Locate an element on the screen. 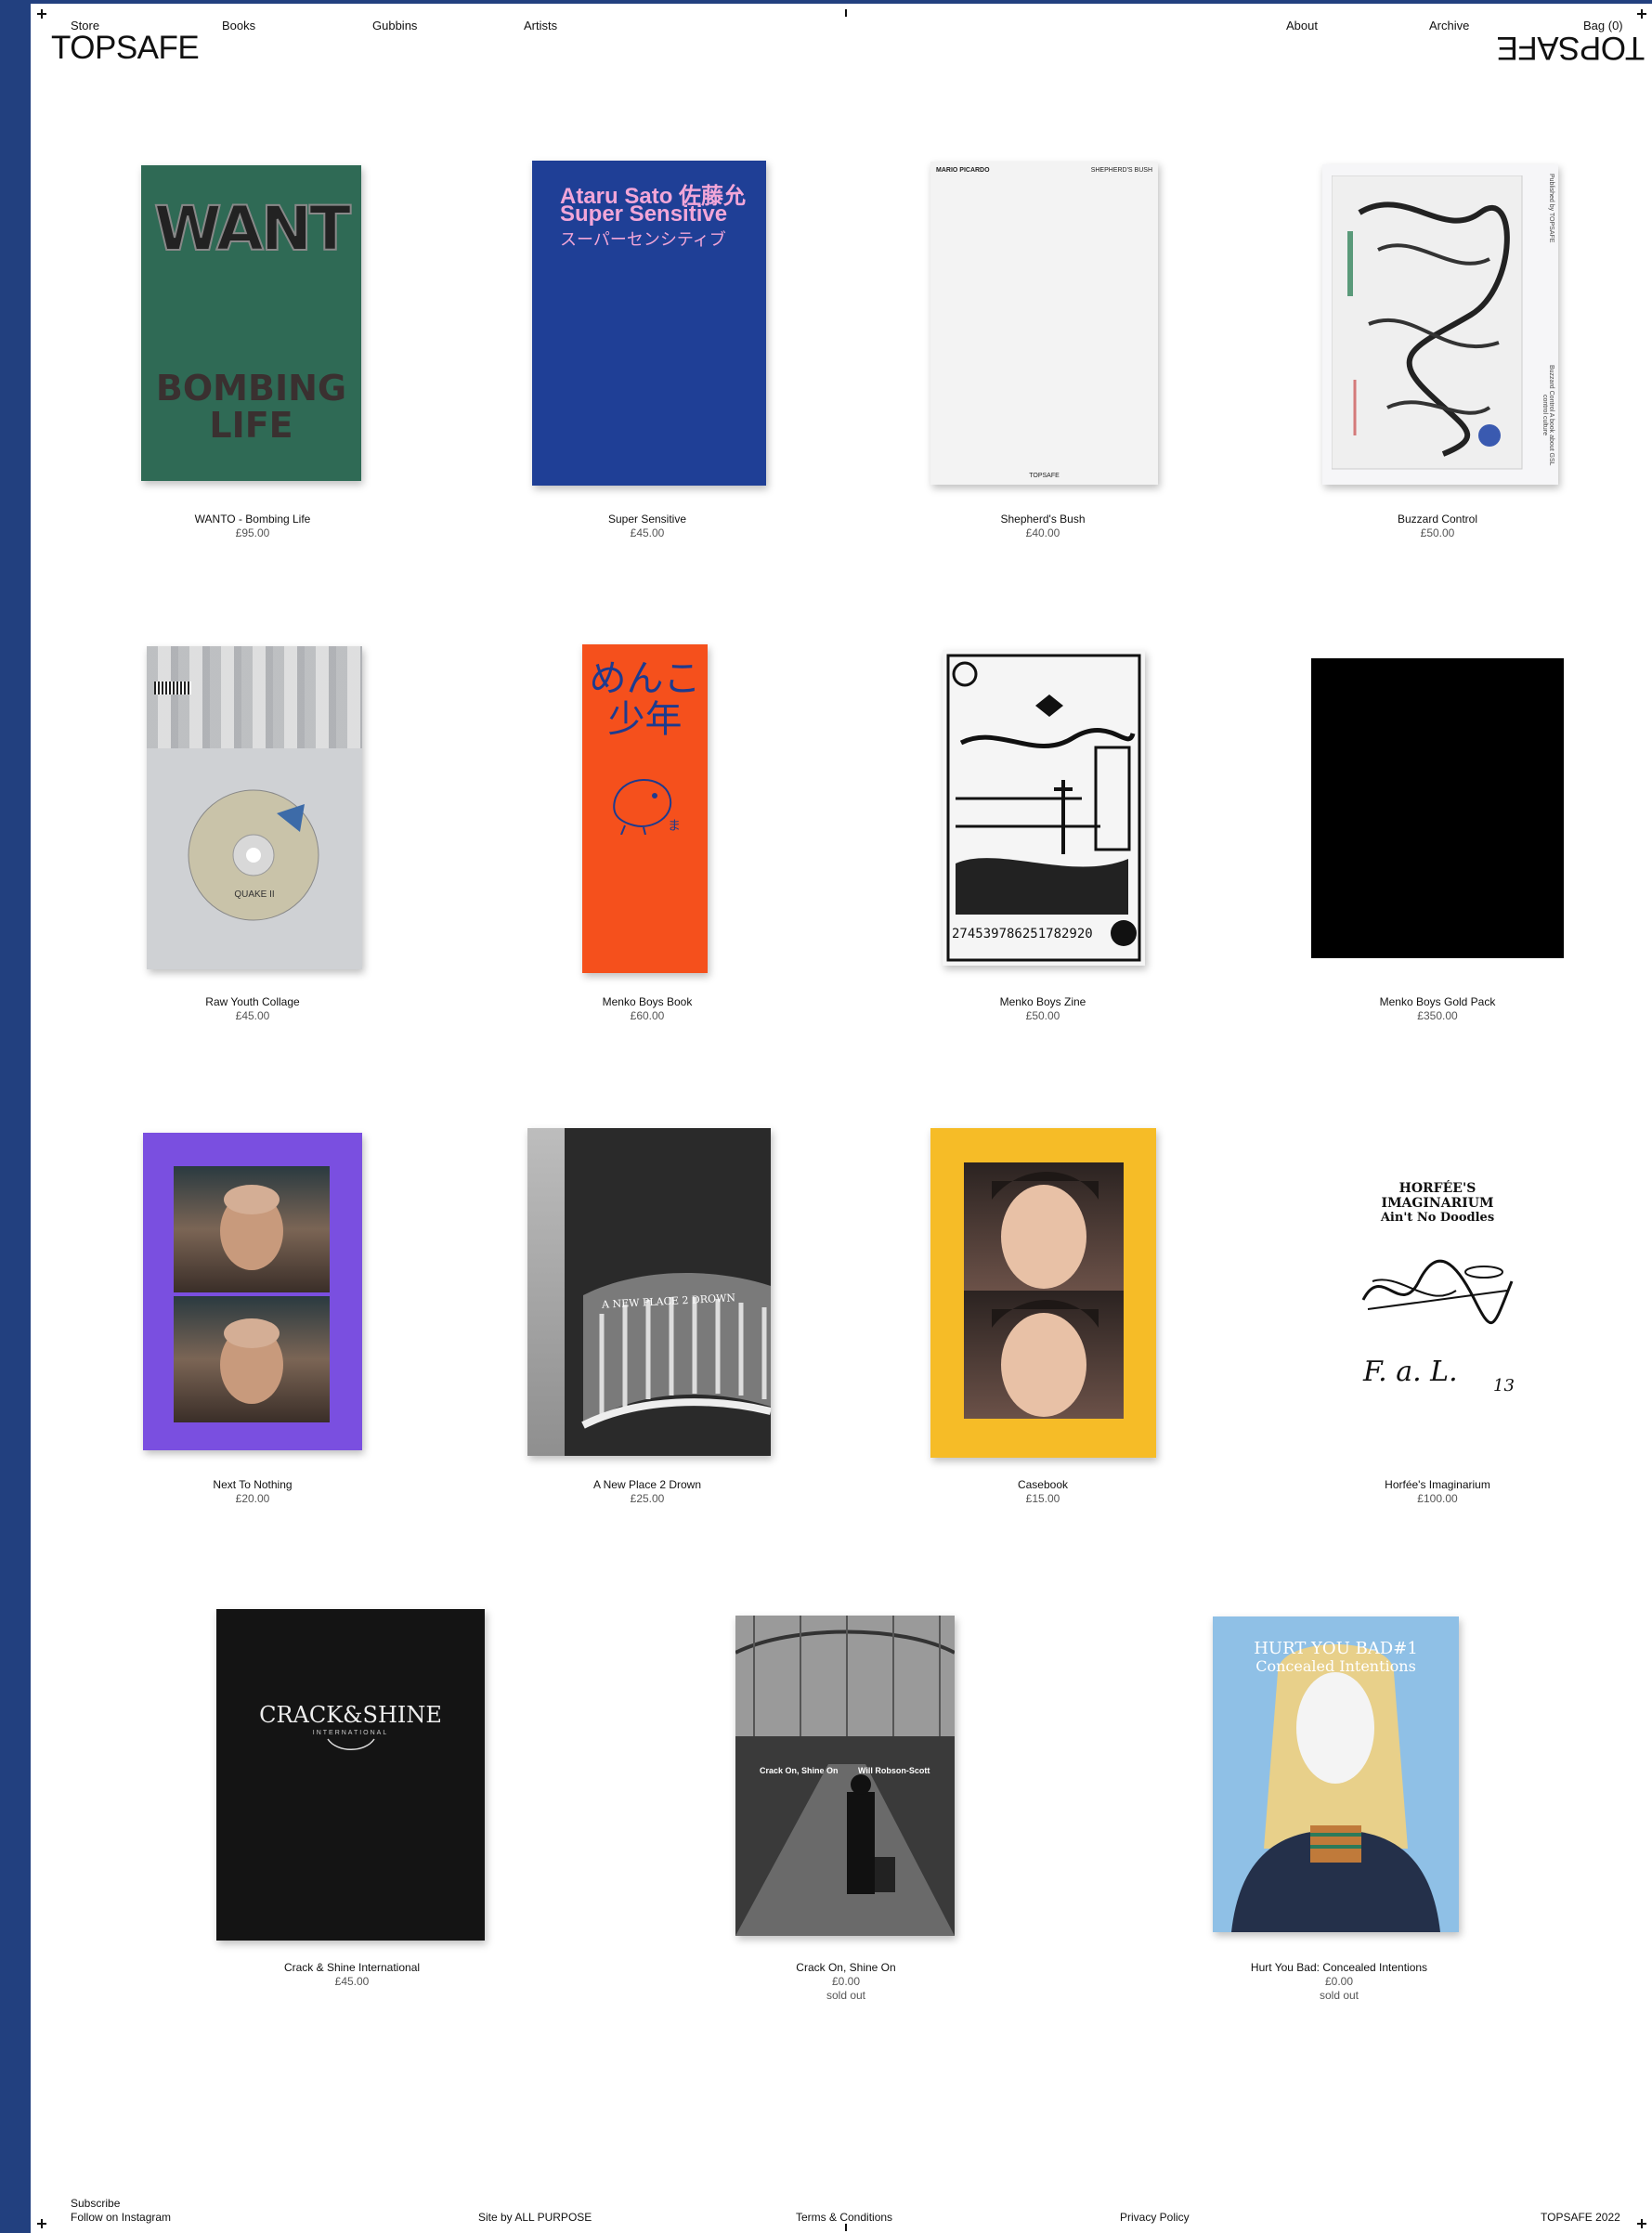 The height and width of the screenshot is (2233, 1652). product-name: Super Sensitive is located at coordinates (647, 519).